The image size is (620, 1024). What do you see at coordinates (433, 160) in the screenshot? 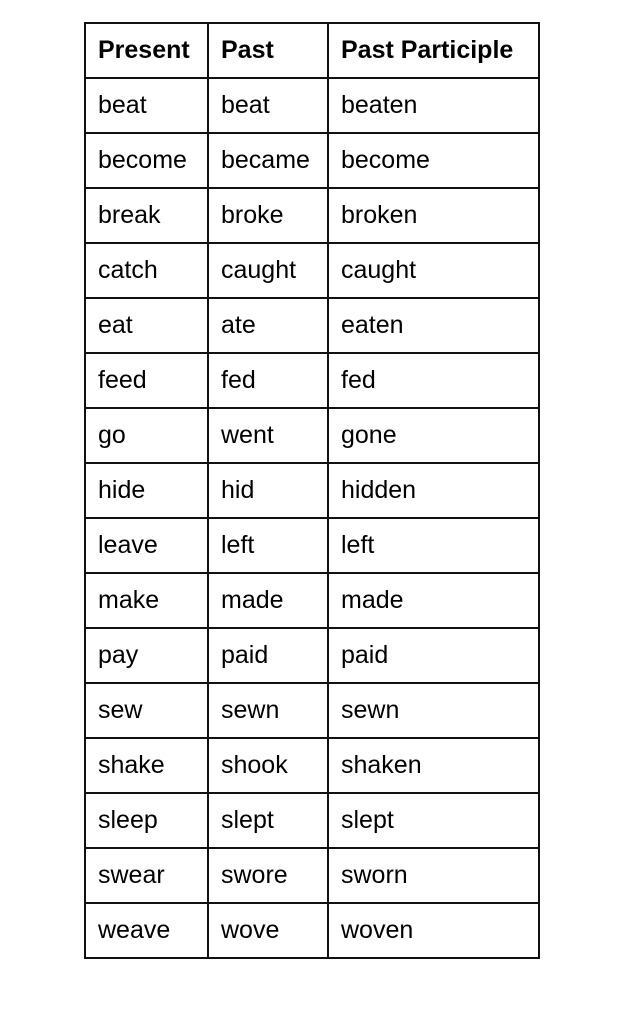
I see `past-participle-cell: become` at bounding box center [433, 160].